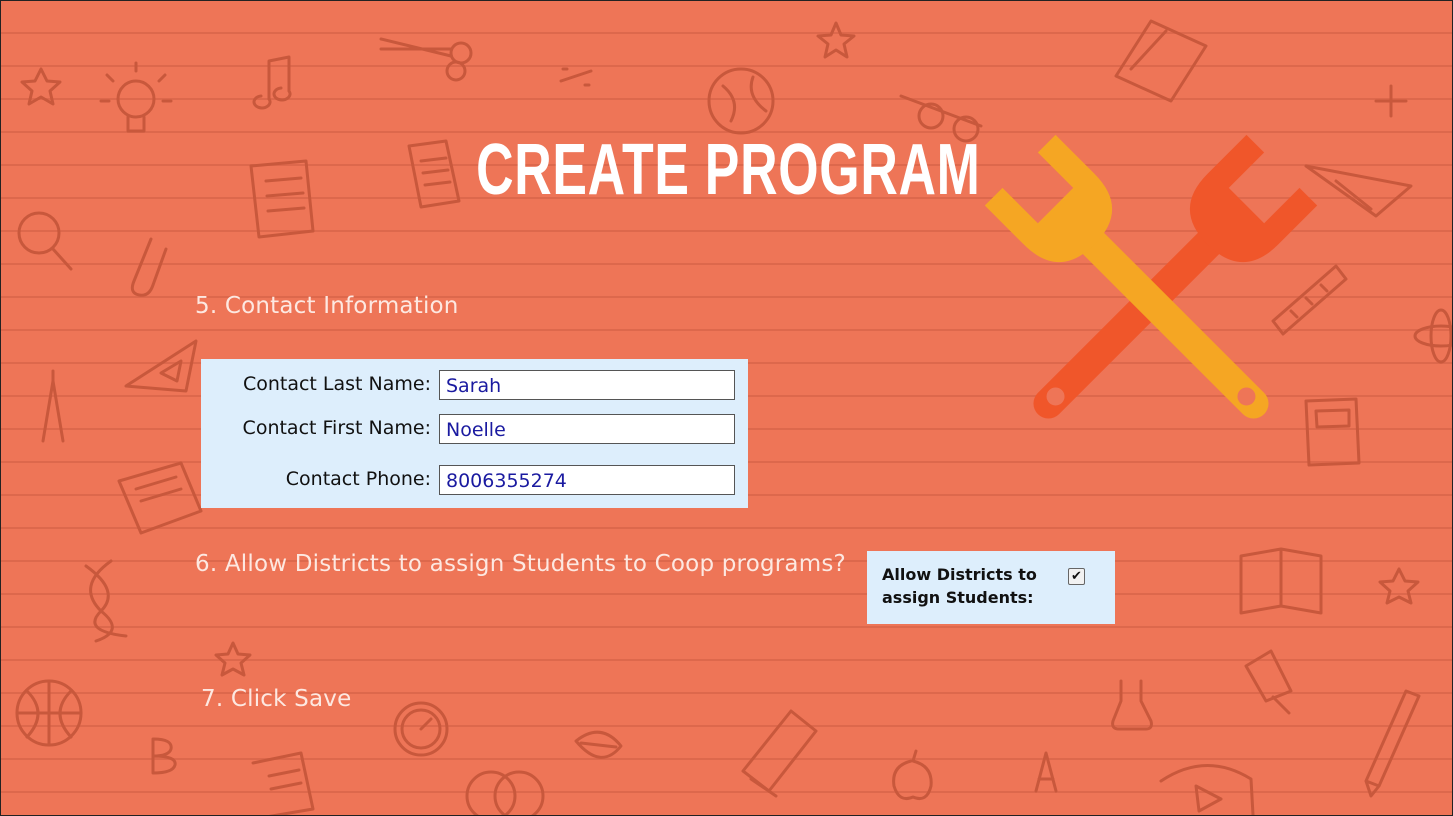  I want to click on leaf-icon, so click(598, 744).